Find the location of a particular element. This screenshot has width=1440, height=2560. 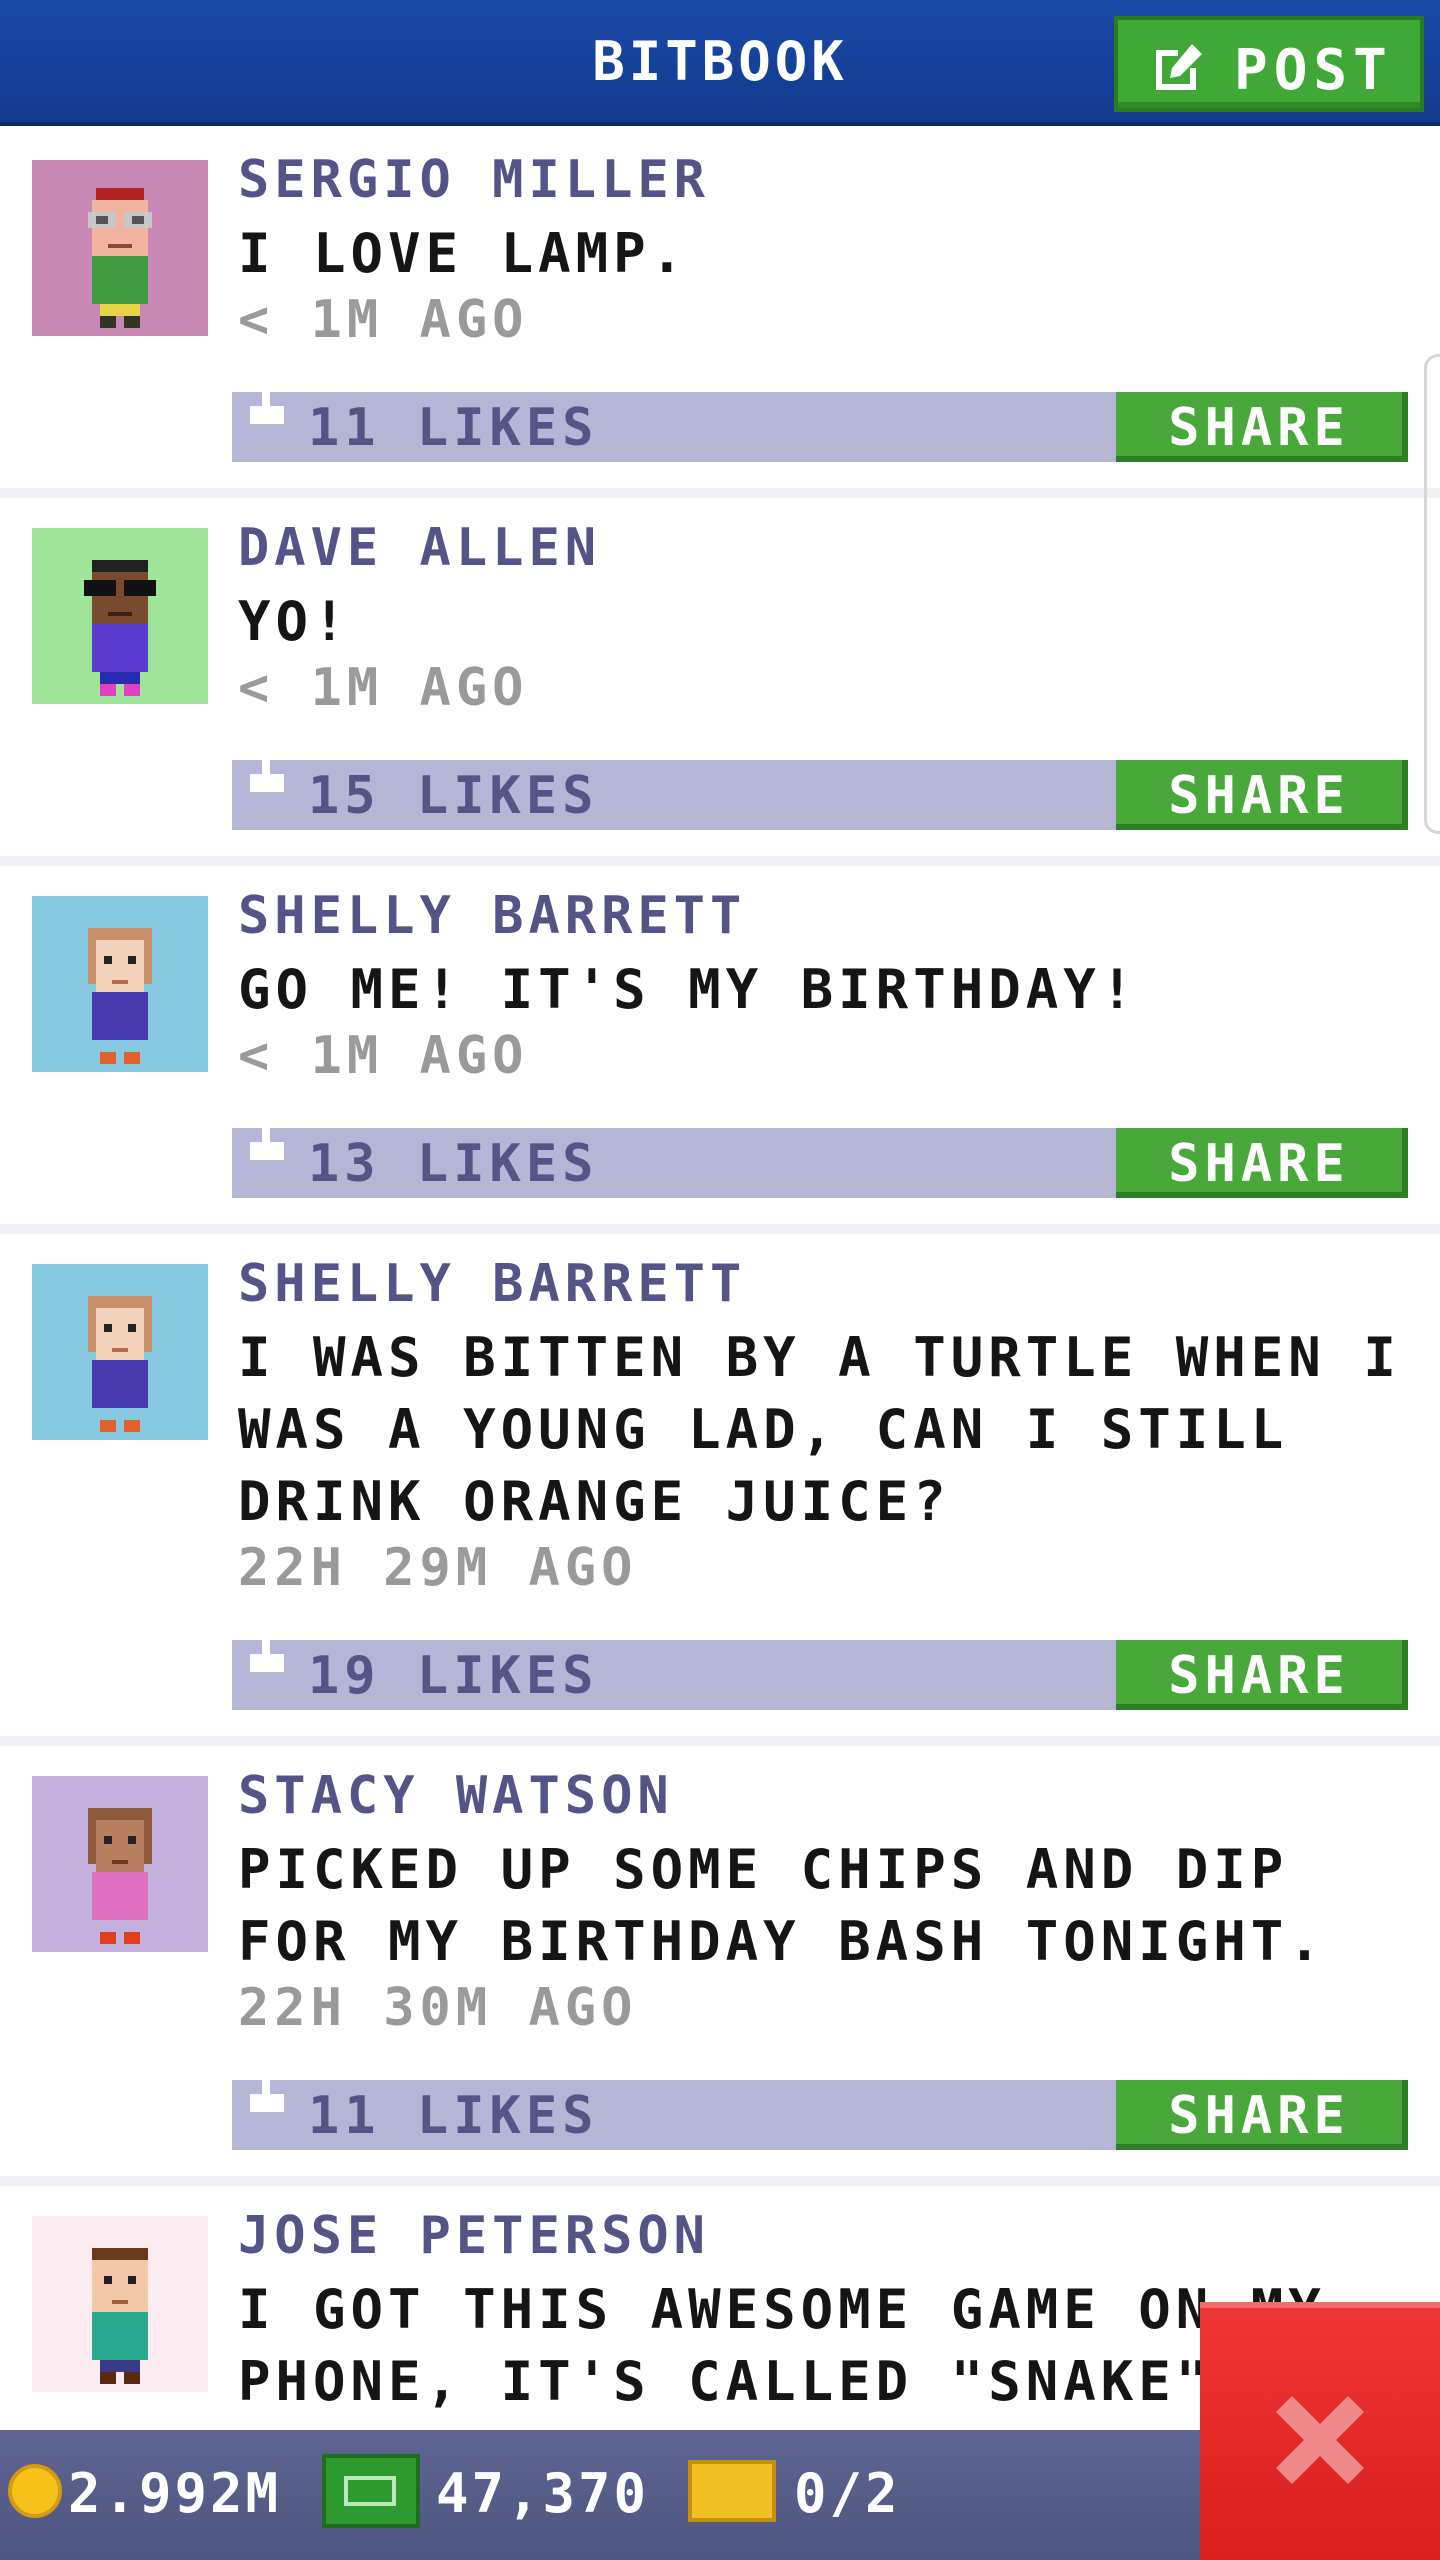

like-count: 13 LIKES is located at coordinates (453, 1164).